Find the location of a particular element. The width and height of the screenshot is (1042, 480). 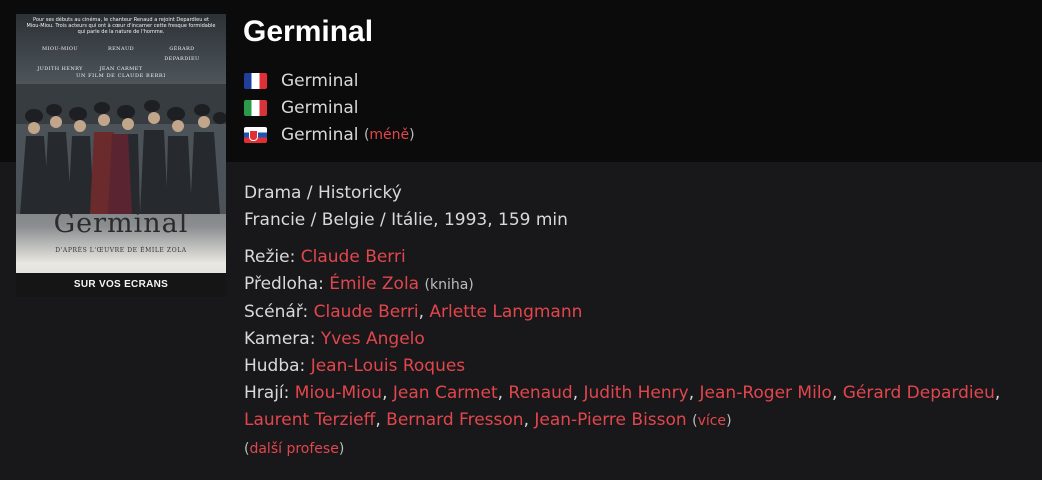

person-link: Émile Zola is located at coordinates (374, 284).